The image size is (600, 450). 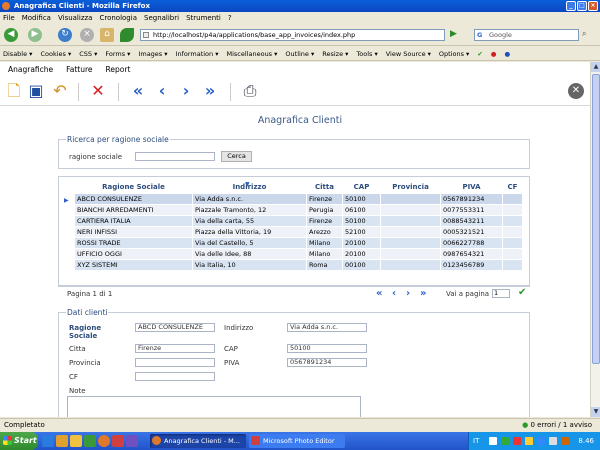 I want to click on error-icon: ●, so click(x=494, y=54).